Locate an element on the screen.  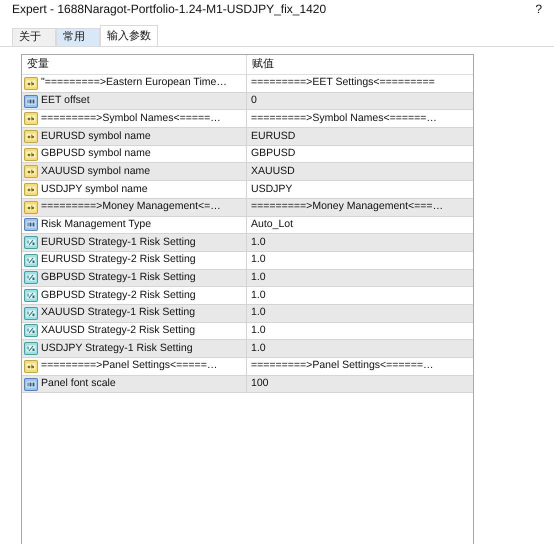
parameter-name: USDJPY symbol name is located at coordinates (94, 189).